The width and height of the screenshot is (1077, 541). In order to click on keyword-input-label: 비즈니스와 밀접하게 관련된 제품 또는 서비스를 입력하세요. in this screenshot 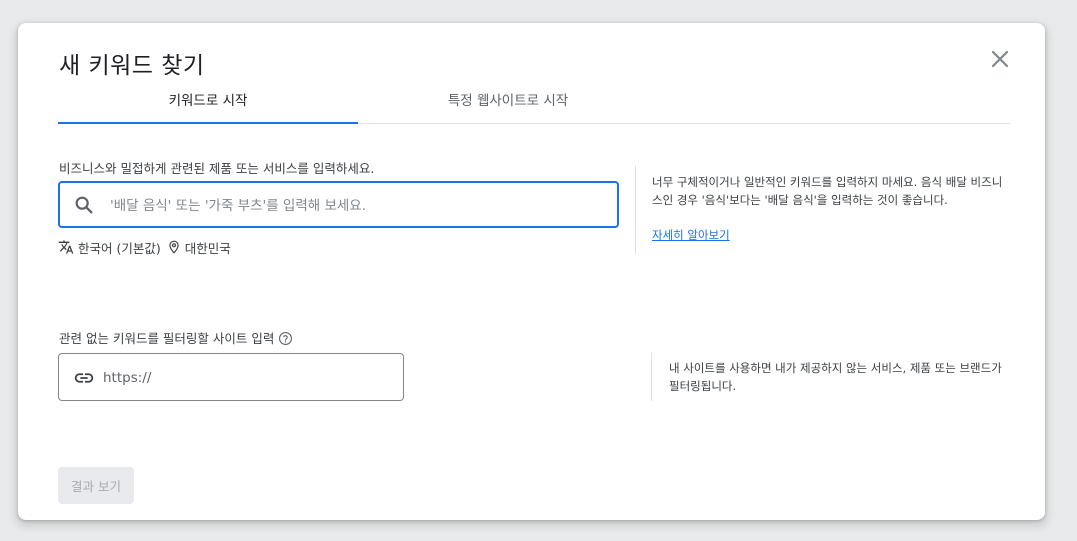, I will do `click(217, 168)`.